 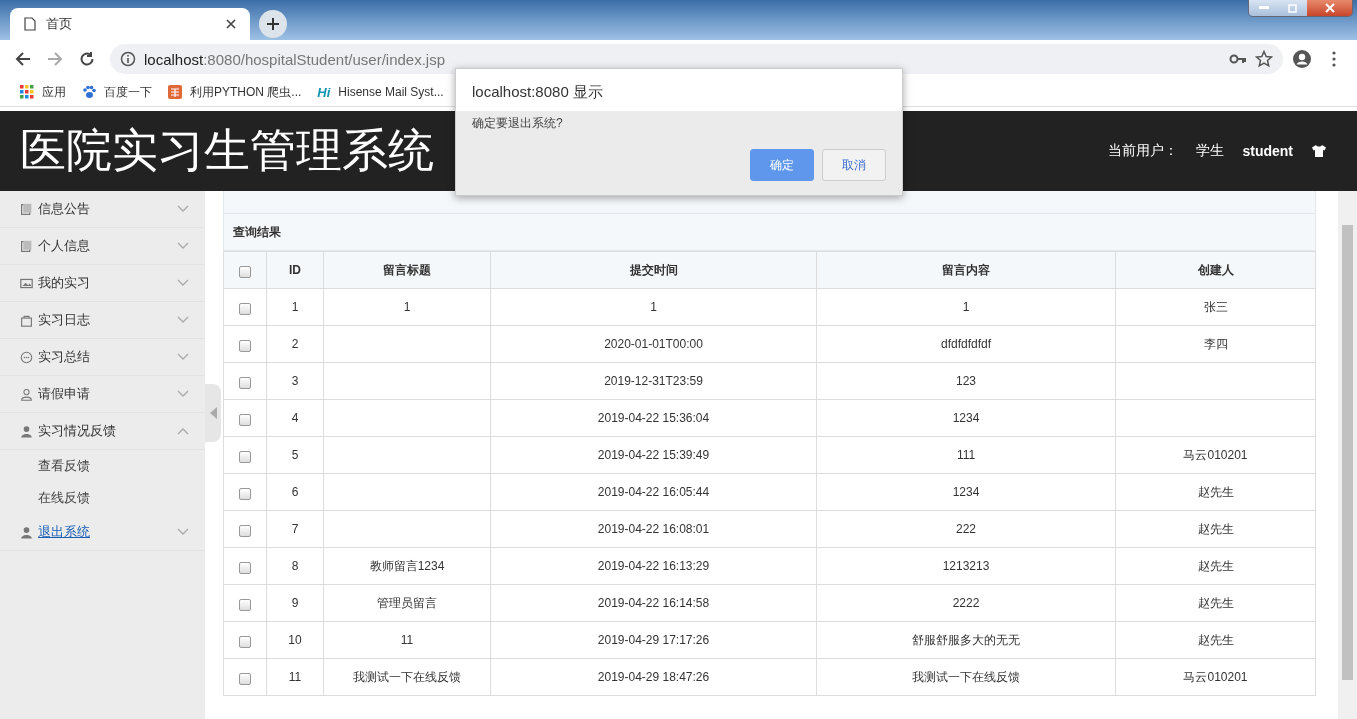 What do you see at coordinates (966, 566) in the screenshot?
I see `table-cell: 1213213` at bounding box center [966, 566].